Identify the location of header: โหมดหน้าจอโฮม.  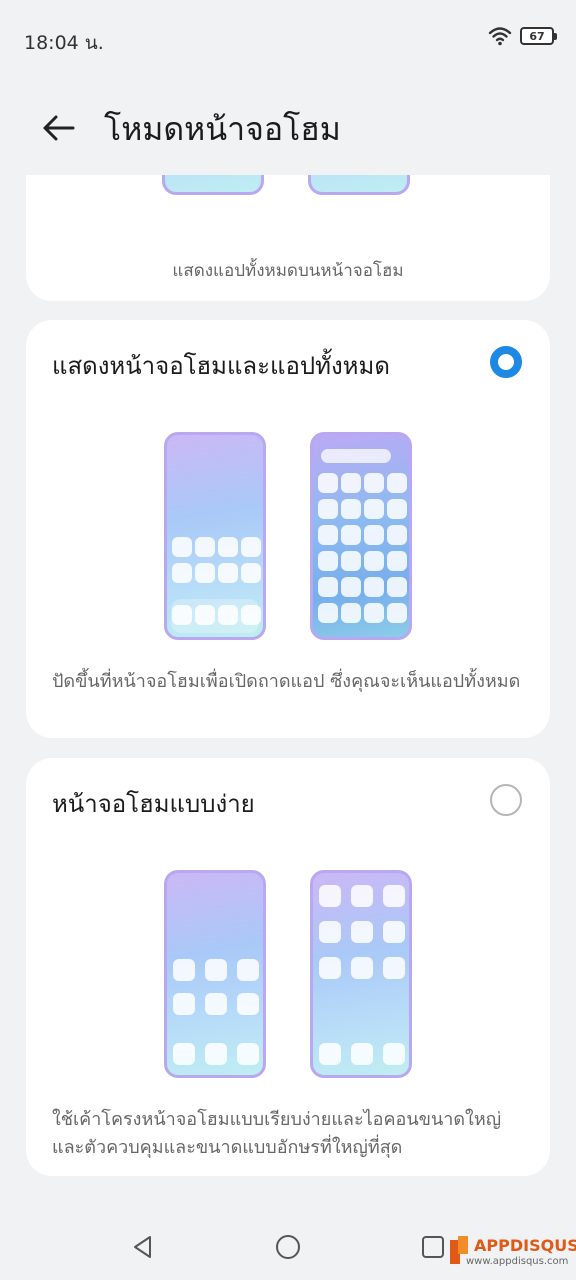
(288, 127).